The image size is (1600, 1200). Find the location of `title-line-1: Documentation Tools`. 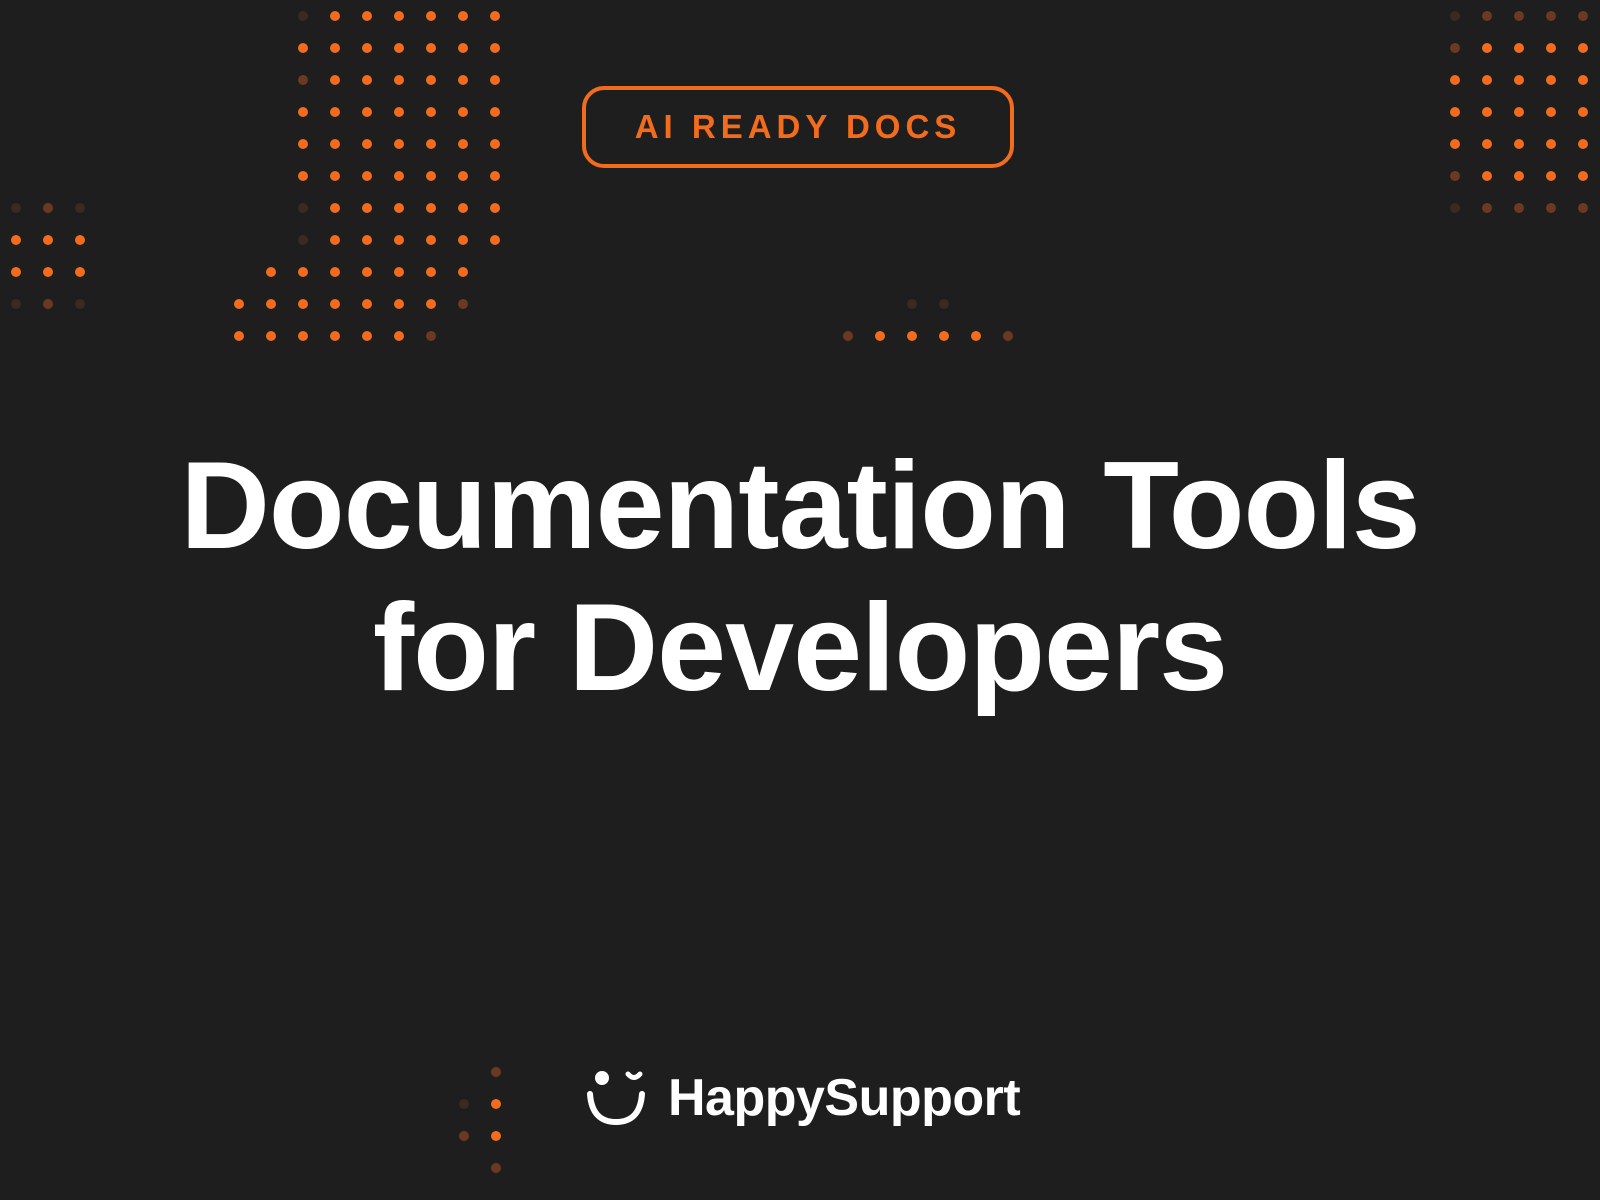

title-line-1: Documentation Tools is located at coordinates (800, 506).